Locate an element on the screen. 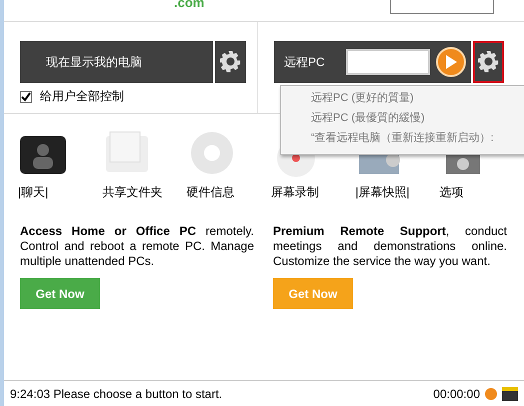 The width and height of the screenshot is (524, 406). clapperboard-icon is located at coordinates (510, 393).